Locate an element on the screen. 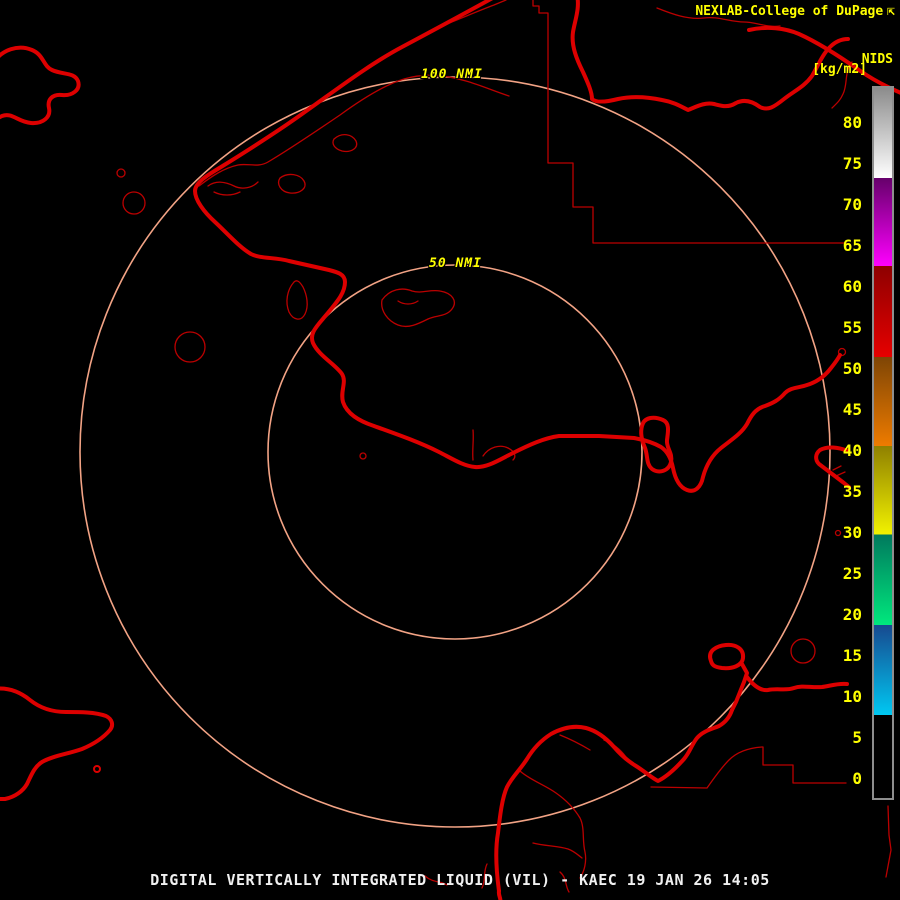 The height and width of the screenshot is (900, 900). colorbar-tick-label-55: 55 is located at coordinates (852, 327).